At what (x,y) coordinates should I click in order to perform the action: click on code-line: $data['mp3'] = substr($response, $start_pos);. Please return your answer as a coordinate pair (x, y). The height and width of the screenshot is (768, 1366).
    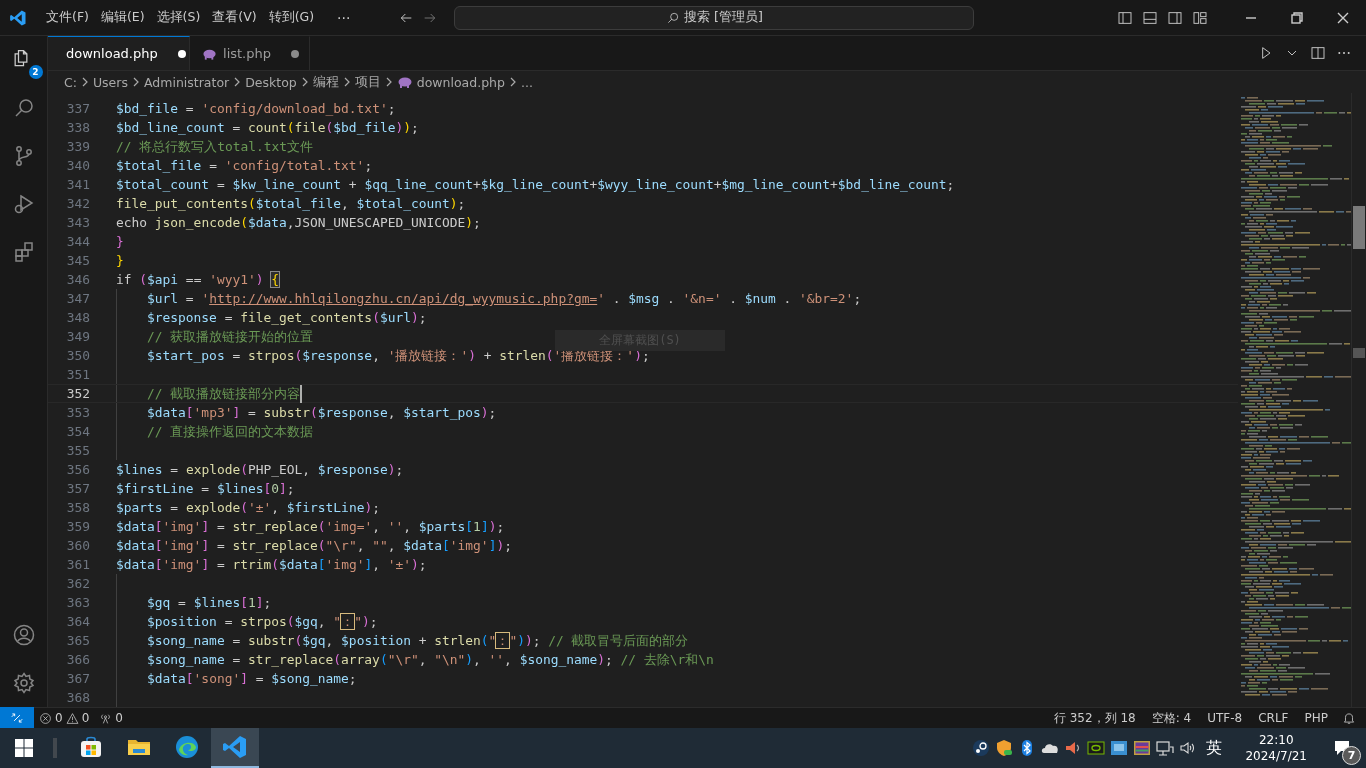
    Looking at the image, I should click on (322, 413).